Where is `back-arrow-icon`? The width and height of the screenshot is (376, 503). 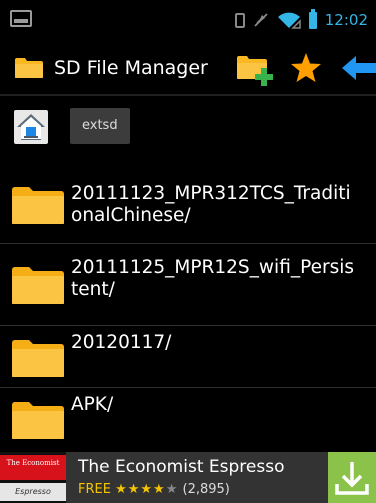
back-arrow-icon is located at coordinates (359, 68).